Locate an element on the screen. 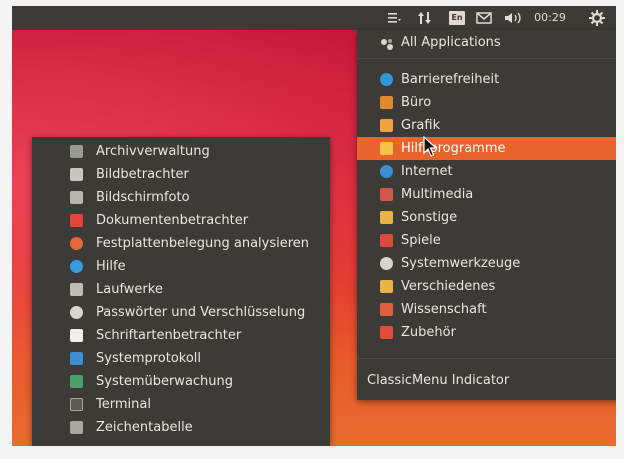  app-passwoerter: Passwörter und Verschlüsselung is located at coordinates (181, 312).